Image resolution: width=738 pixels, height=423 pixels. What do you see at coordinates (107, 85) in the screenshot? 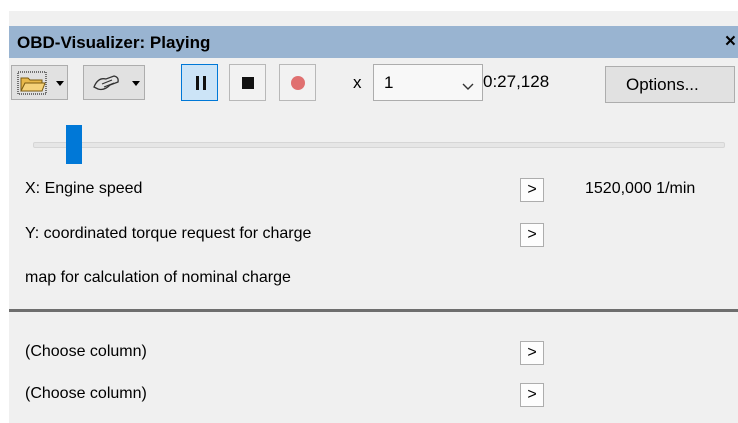
I see `link-icon` at bounding box center [107, 85].